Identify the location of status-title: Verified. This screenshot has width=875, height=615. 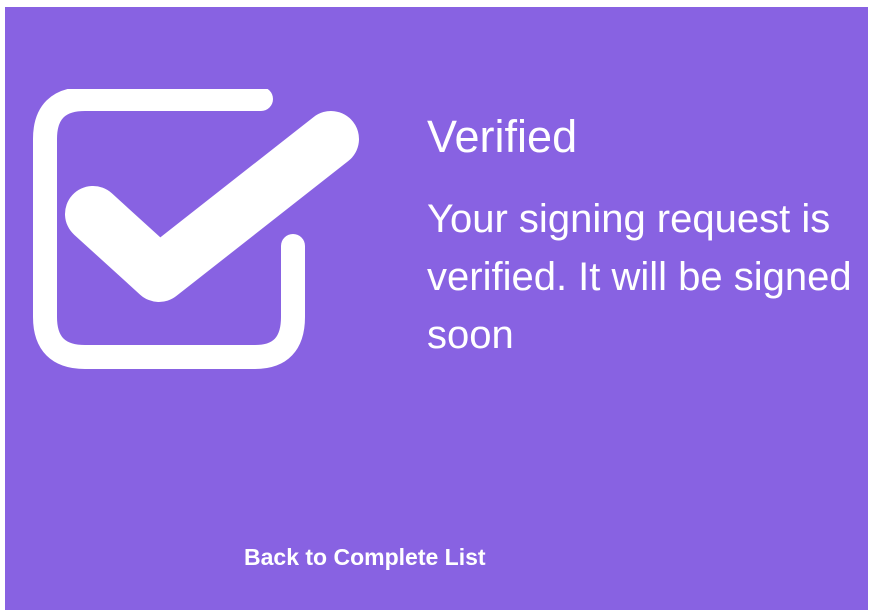
(502, 136).